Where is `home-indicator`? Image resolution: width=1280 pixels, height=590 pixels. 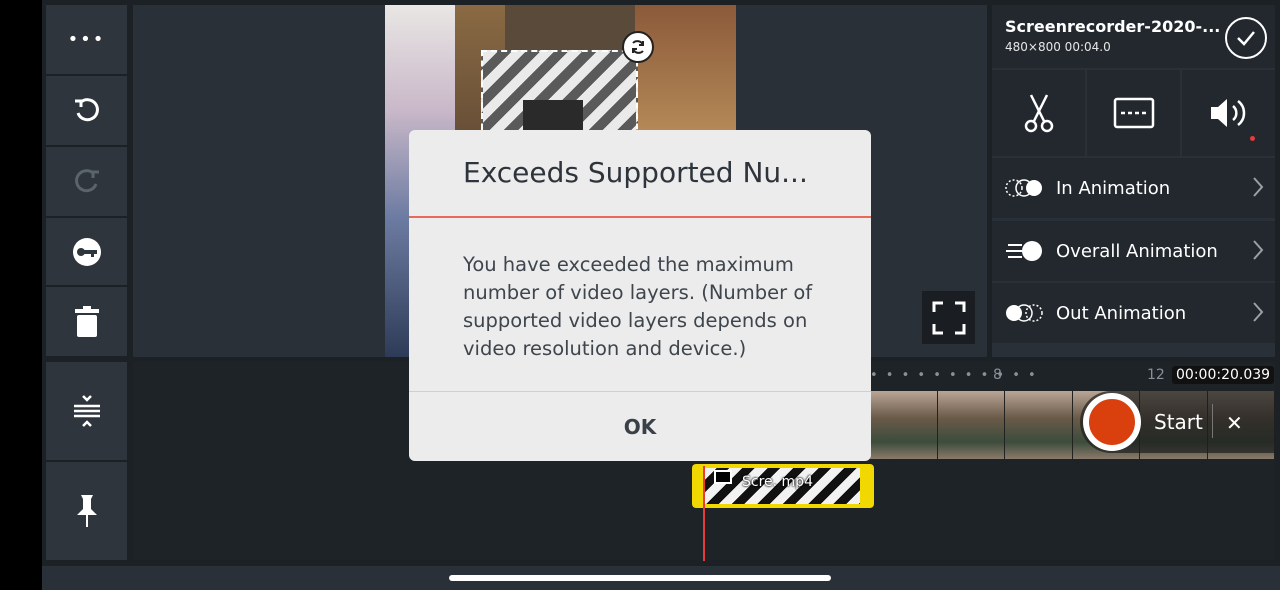
home-indicator is located at coordinates (640, 578).